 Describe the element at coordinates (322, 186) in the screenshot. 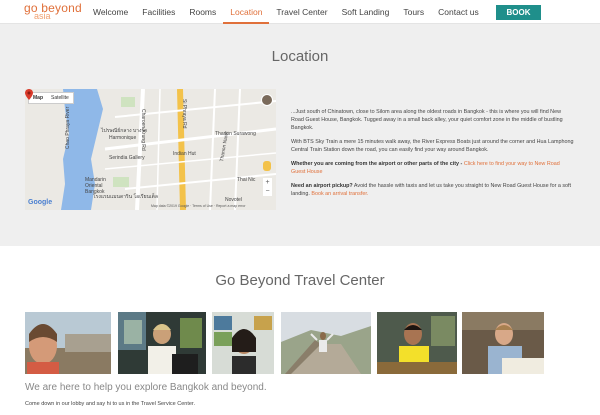

I see `pickup-bold-text: Need an airport pickup?` at that location.